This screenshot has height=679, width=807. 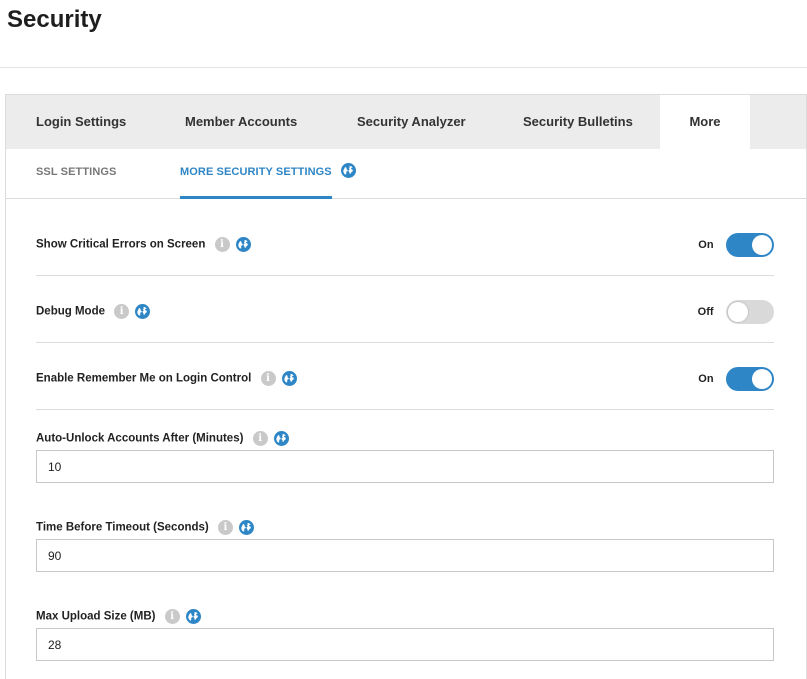 I want to click on subtab-ssl-settings: SSL SETTINGS, so click(x=76, y=172).